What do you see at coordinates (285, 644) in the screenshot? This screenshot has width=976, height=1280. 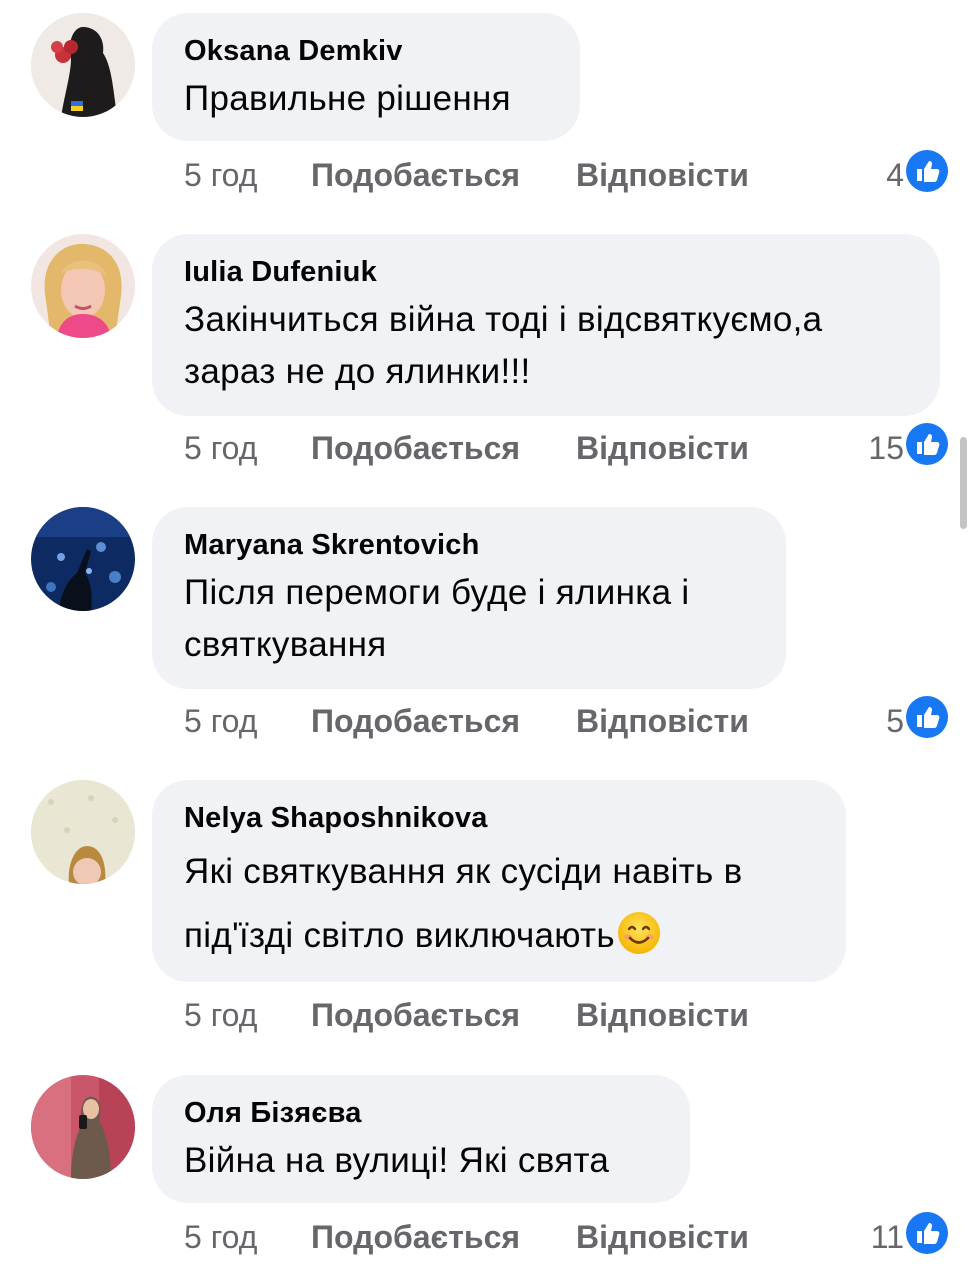 I see `comment-text-line: святкування` at bounding box center [285, 644].